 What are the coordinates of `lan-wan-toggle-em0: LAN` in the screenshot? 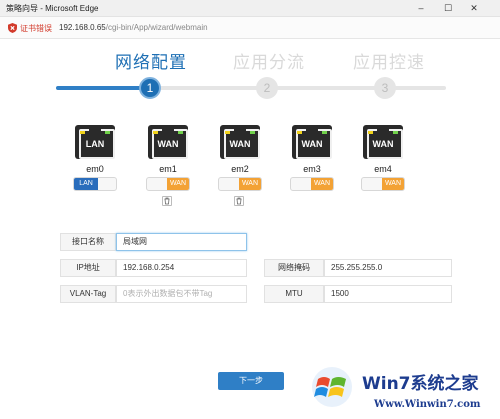 It's located at (95, 184).